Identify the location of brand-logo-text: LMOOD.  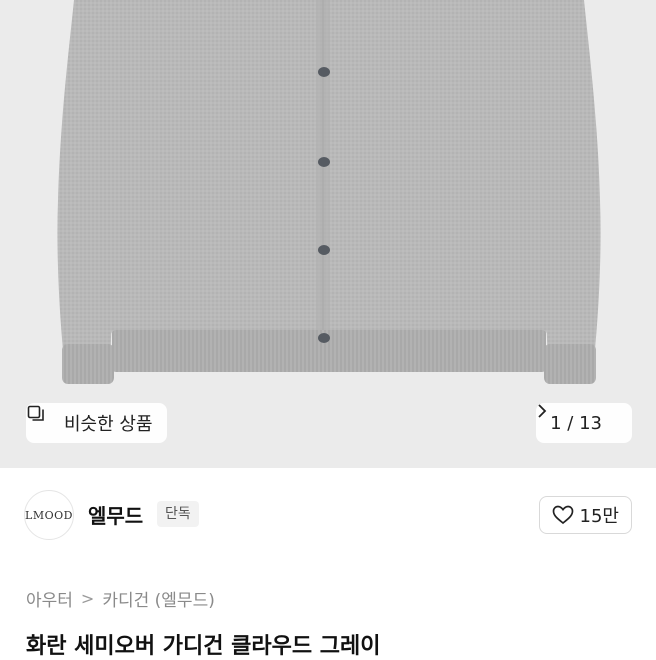
(49, 515).